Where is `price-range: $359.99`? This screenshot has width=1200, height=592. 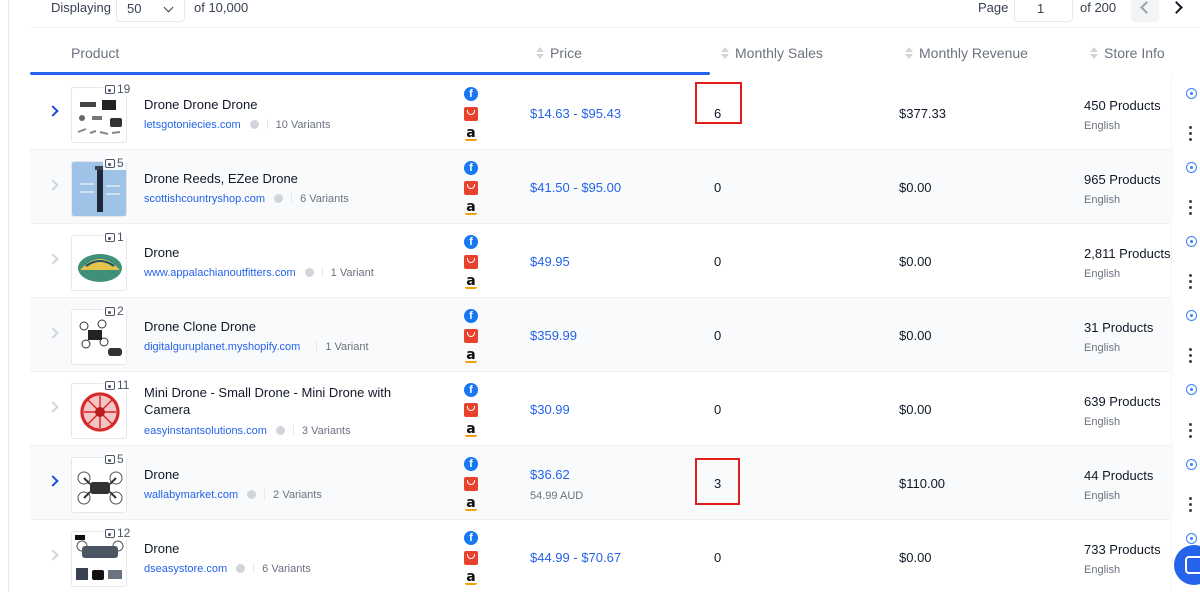
price-range: $359.99 is located at coordinates (553, 335).